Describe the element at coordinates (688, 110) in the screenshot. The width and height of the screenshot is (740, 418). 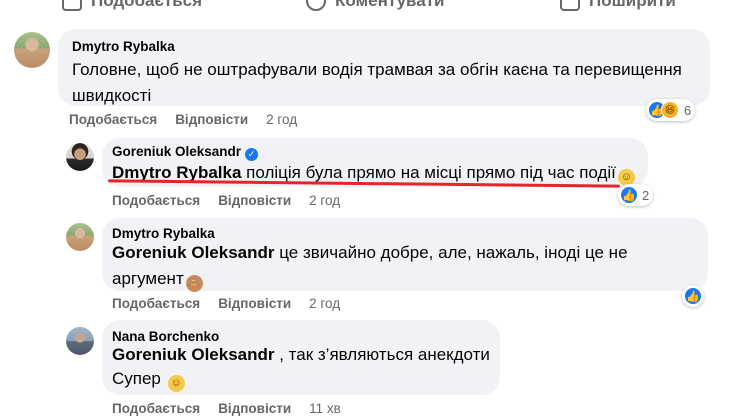
I see `reaction-count: 6` at that location.